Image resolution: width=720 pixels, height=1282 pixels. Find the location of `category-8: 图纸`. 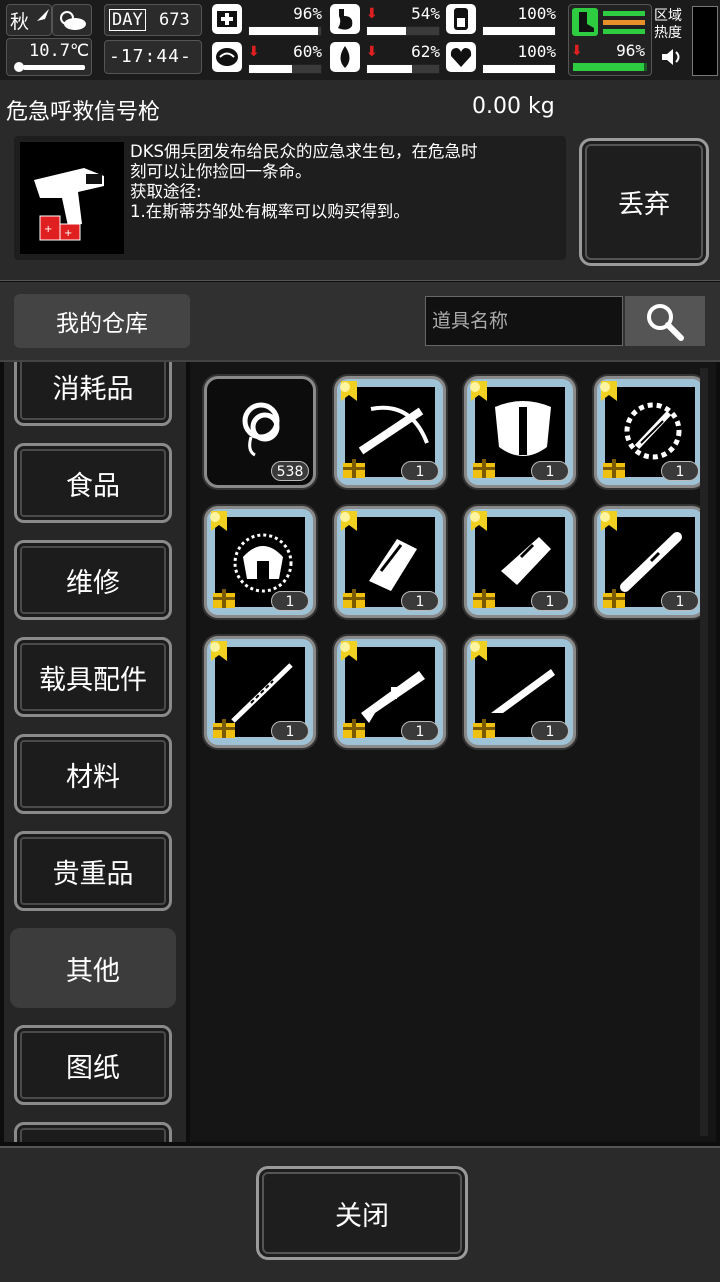

category-8: 图纸 is located at coordinates (93, 1065).